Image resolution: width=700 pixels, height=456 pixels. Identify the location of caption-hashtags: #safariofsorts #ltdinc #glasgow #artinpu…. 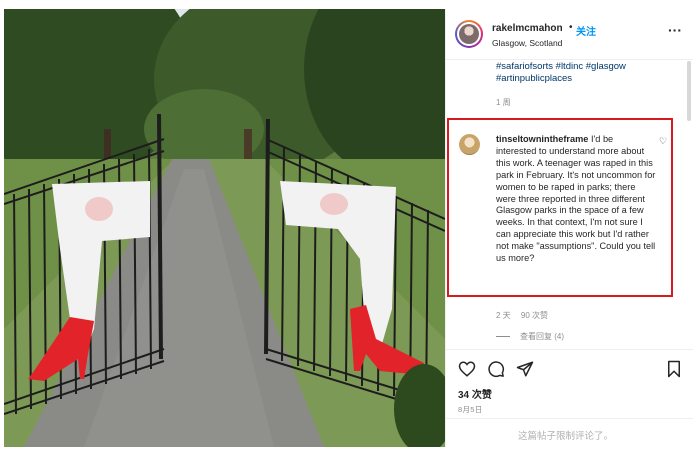
(588, 73).